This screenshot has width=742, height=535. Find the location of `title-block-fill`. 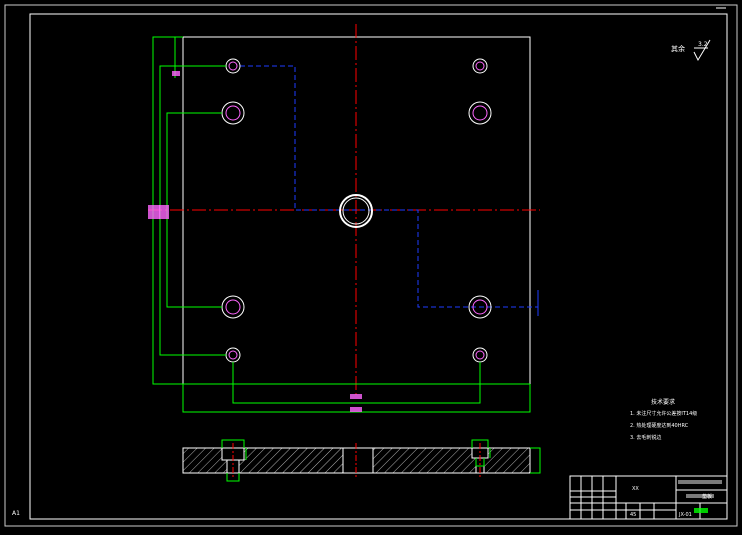

title-block-fill is located at coordinates (700, 496).